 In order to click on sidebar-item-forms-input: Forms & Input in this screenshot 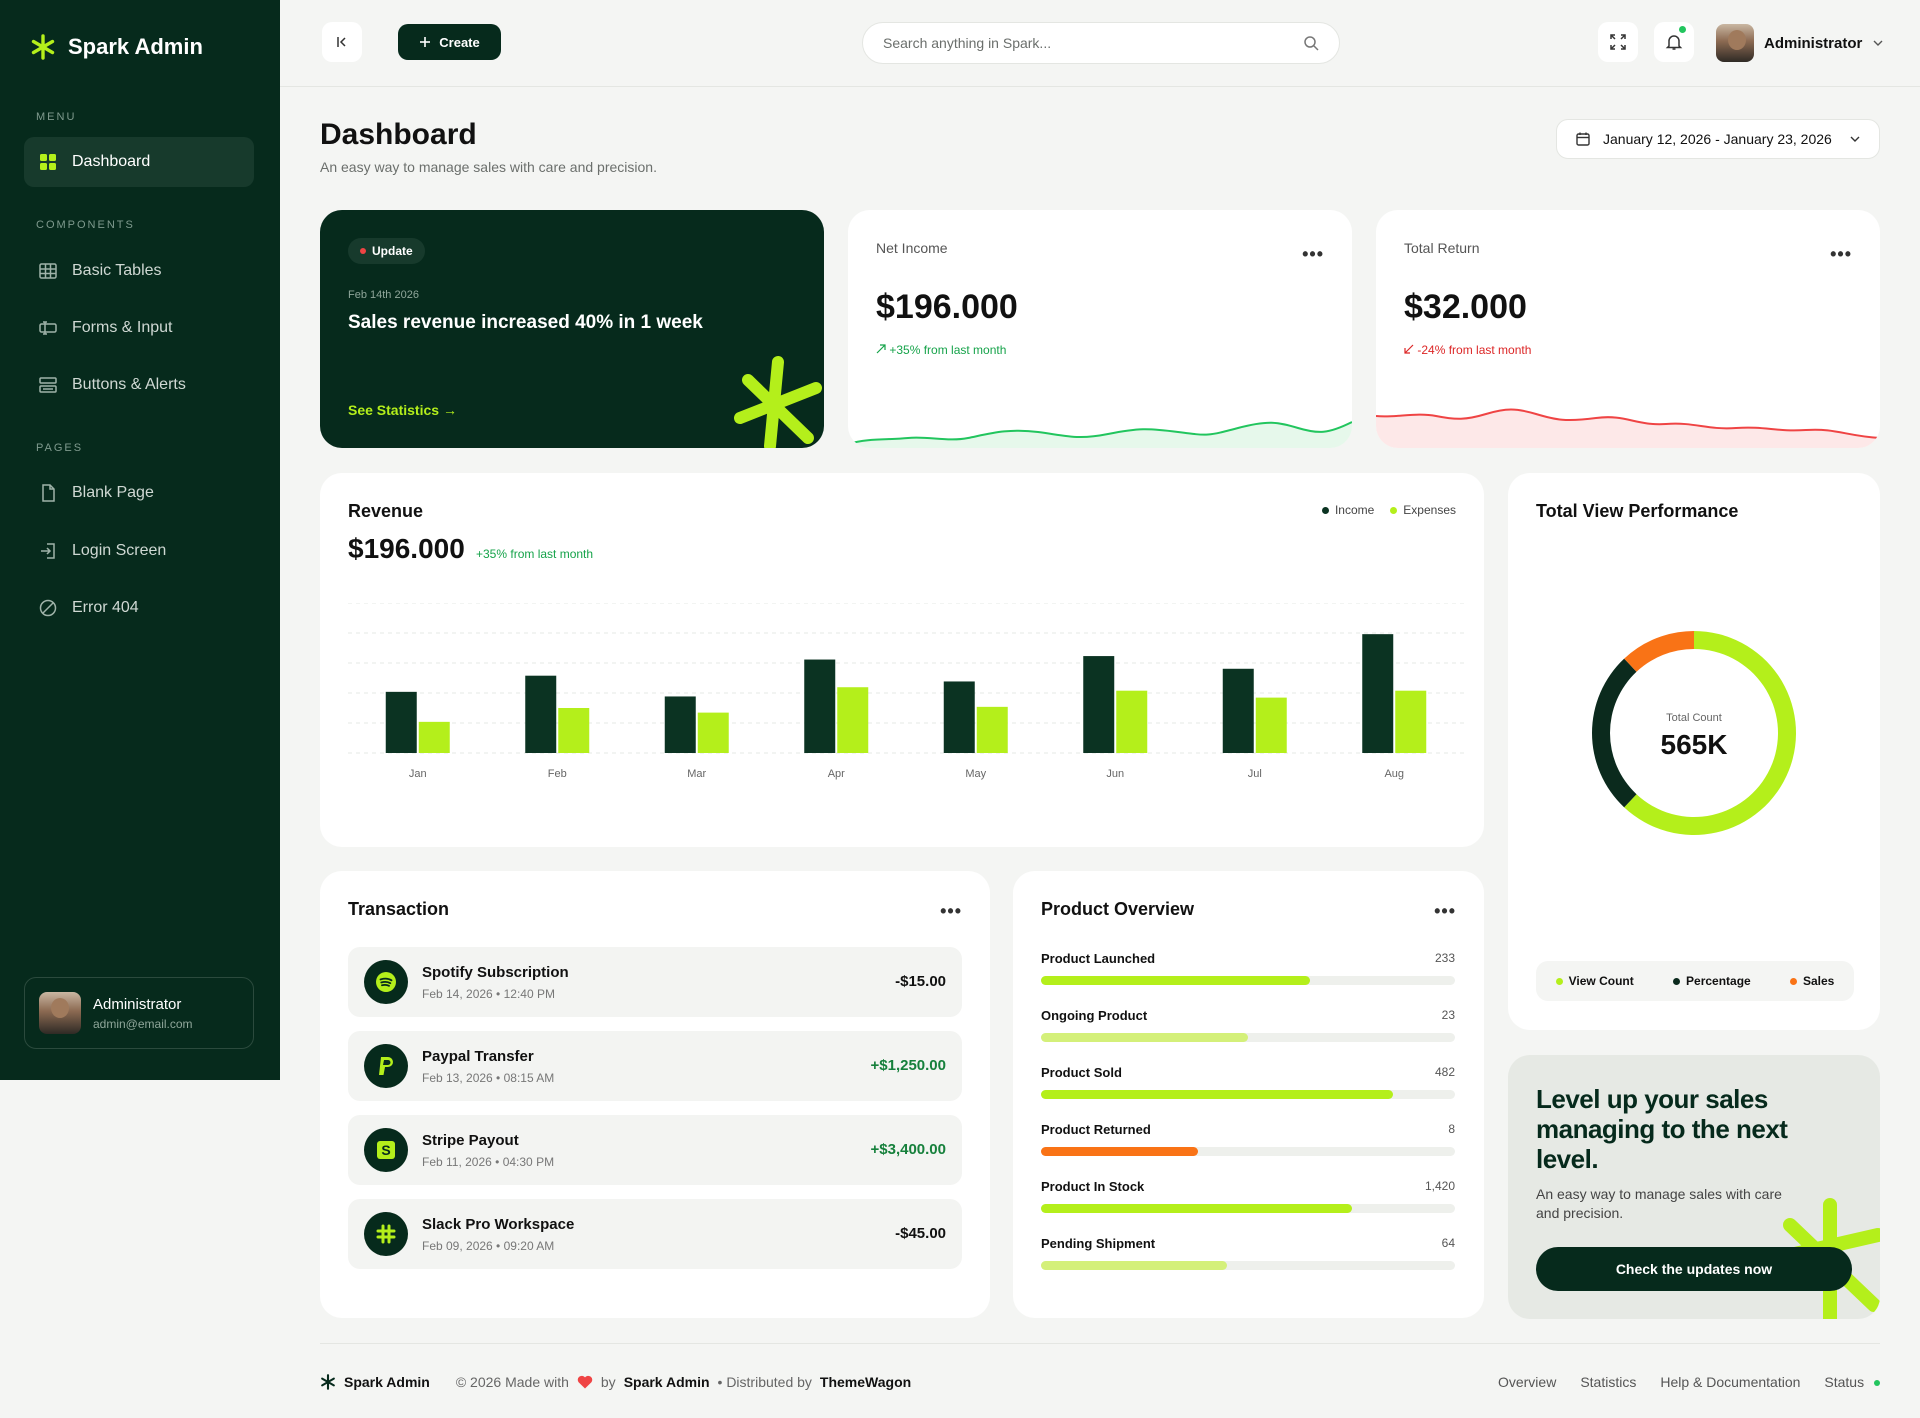, I will do `click(139, 328)`.